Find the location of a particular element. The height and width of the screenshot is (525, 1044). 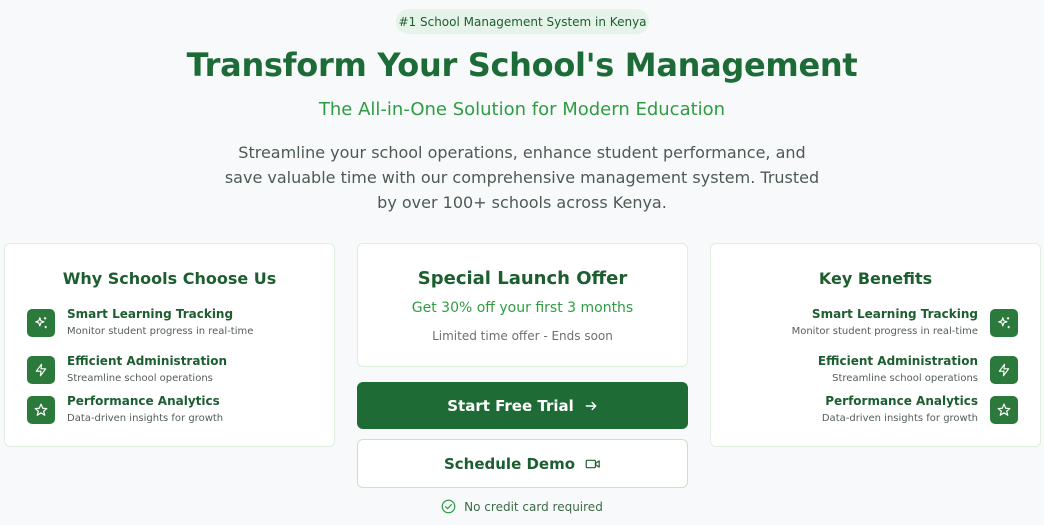

why-choose-us-title: Why Schools Choose Us is located at coordinates (169, 278).